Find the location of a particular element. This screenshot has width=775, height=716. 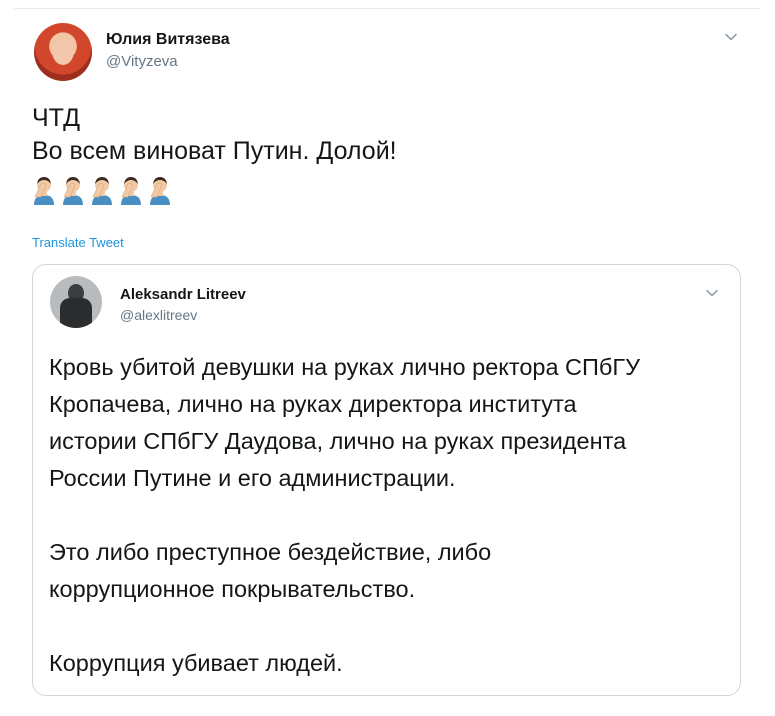

quoted-author-handle: @alexlitreev is located at coordinates (158, 315).